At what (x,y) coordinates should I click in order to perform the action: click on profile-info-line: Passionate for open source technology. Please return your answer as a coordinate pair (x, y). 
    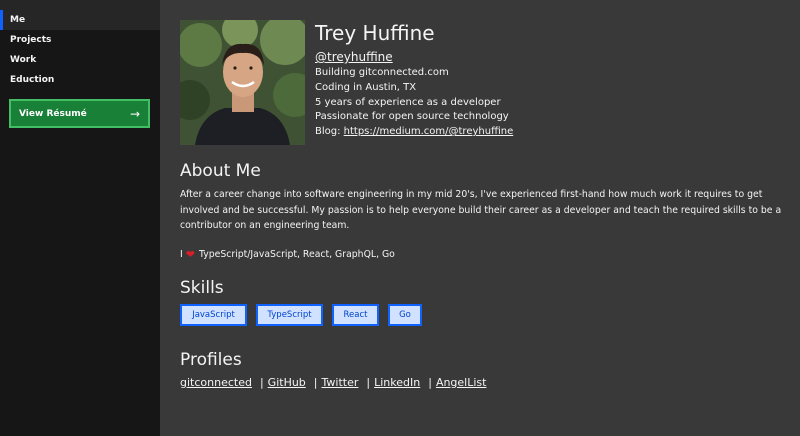
    Looking at the image, I should click on (412, 117).